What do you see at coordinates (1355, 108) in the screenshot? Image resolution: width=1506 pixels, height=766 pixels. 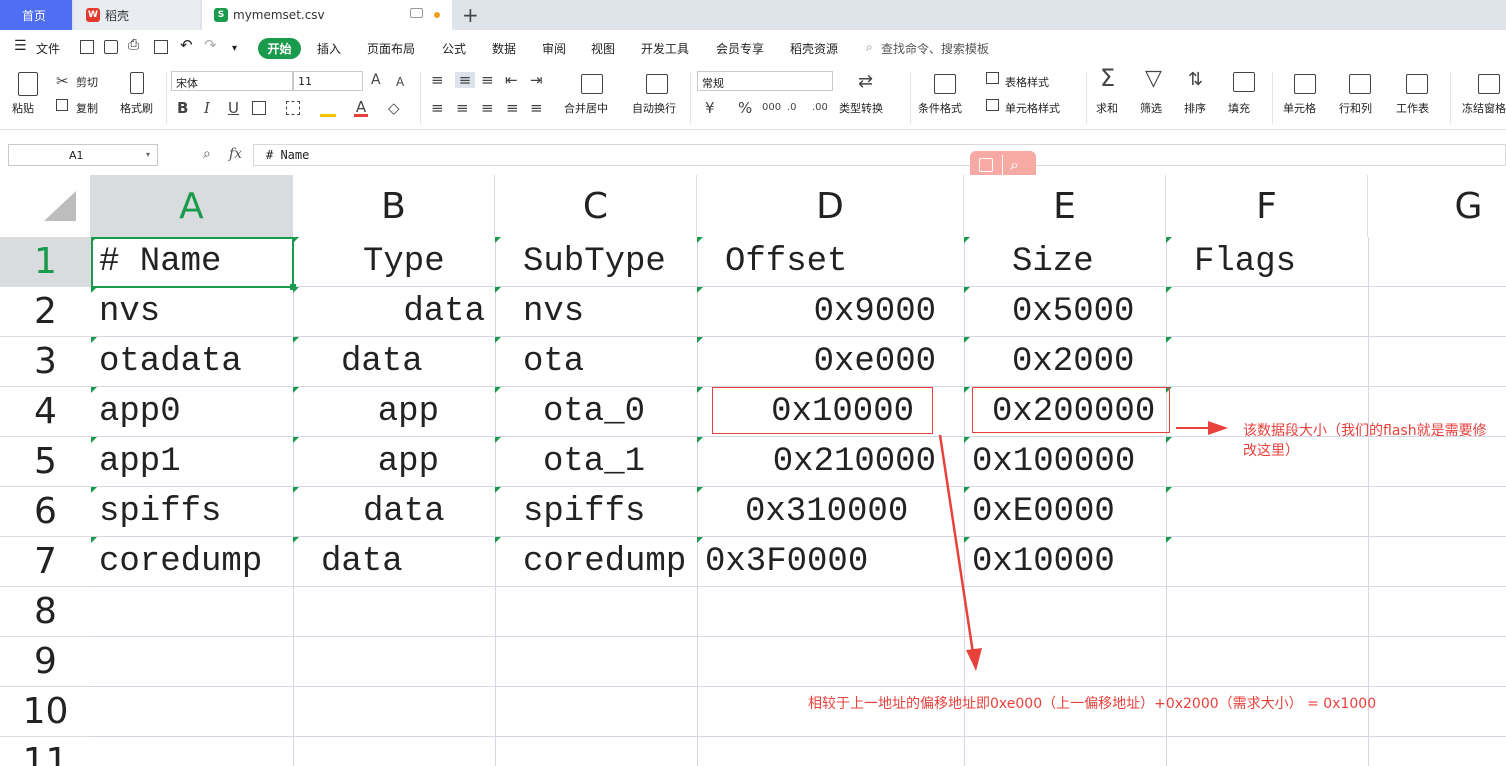 I see `row-column-button: 行和列` at bounding box center [1355, 108].